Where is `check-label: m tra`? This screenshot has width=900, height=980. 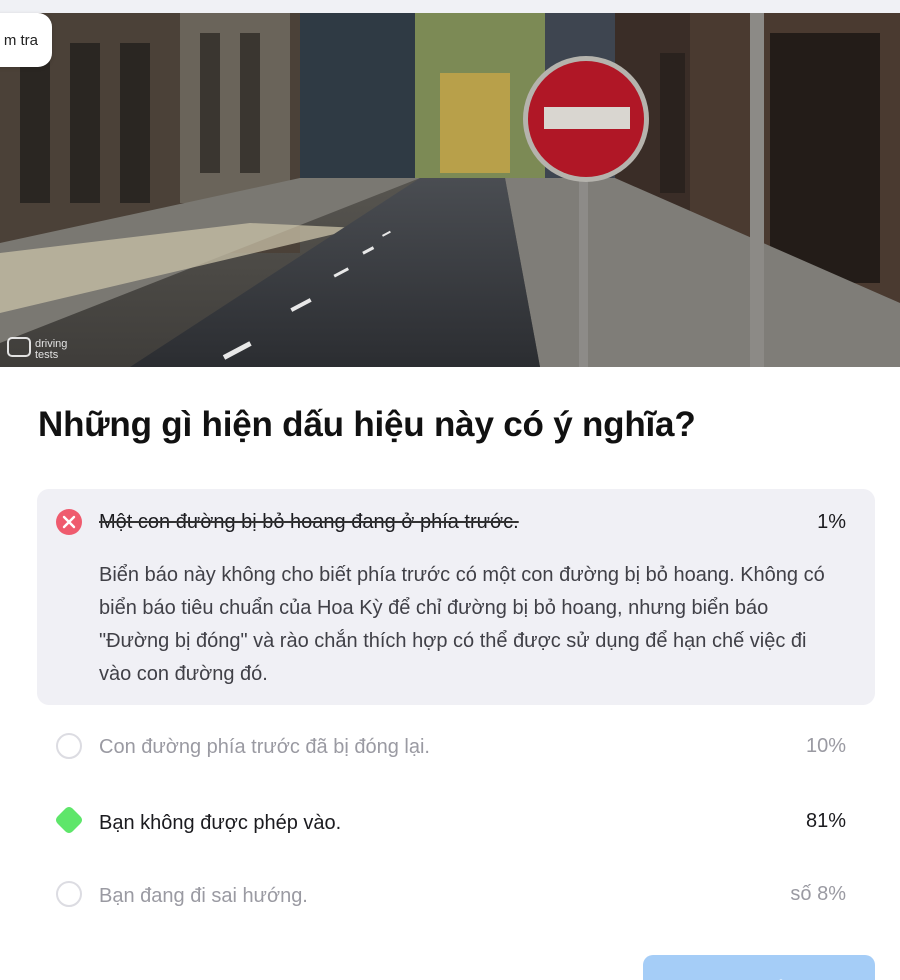
check-label: m tra is located at coordinates (20, 40).